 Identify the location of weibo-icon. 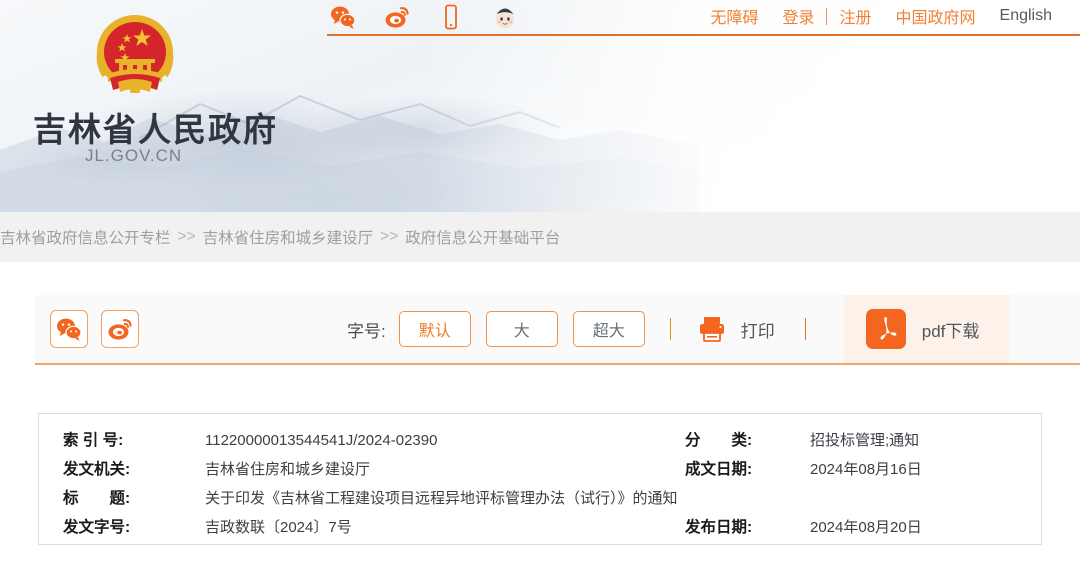
(397, 17).